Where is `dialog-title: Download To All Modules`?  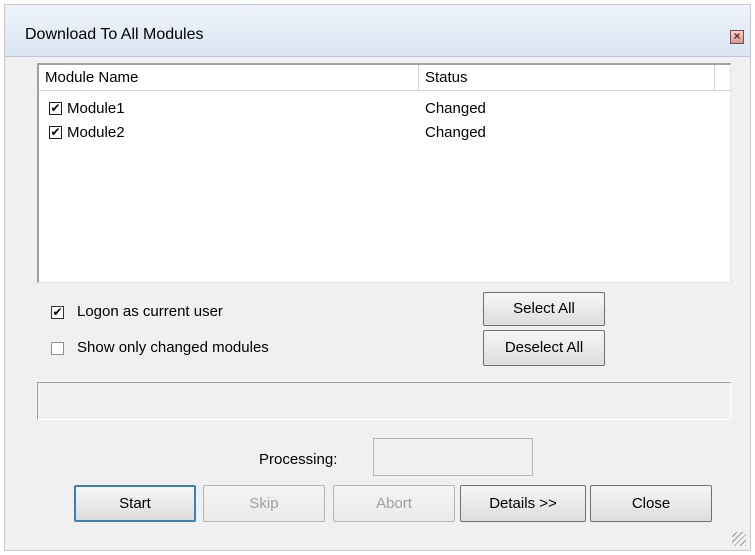 dialog-title: Download To All Modules is located at coordinates (114, 34).